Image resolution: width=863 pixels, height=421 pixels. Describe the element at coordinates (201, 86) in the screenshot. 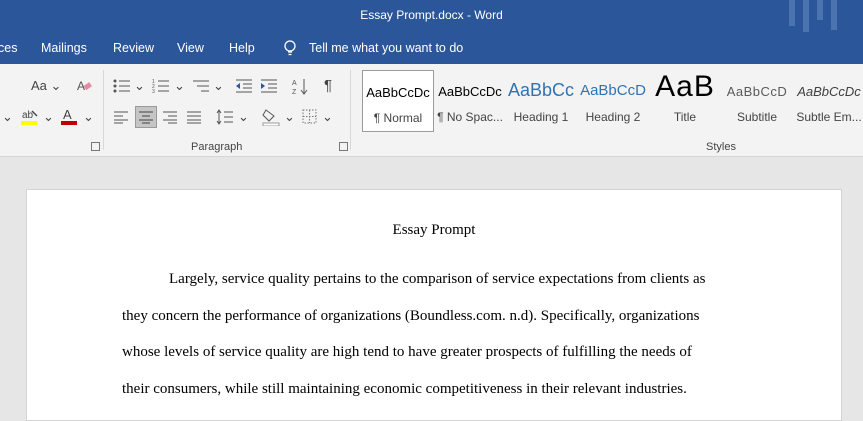

I see `multilevel-list-icon` at that location.